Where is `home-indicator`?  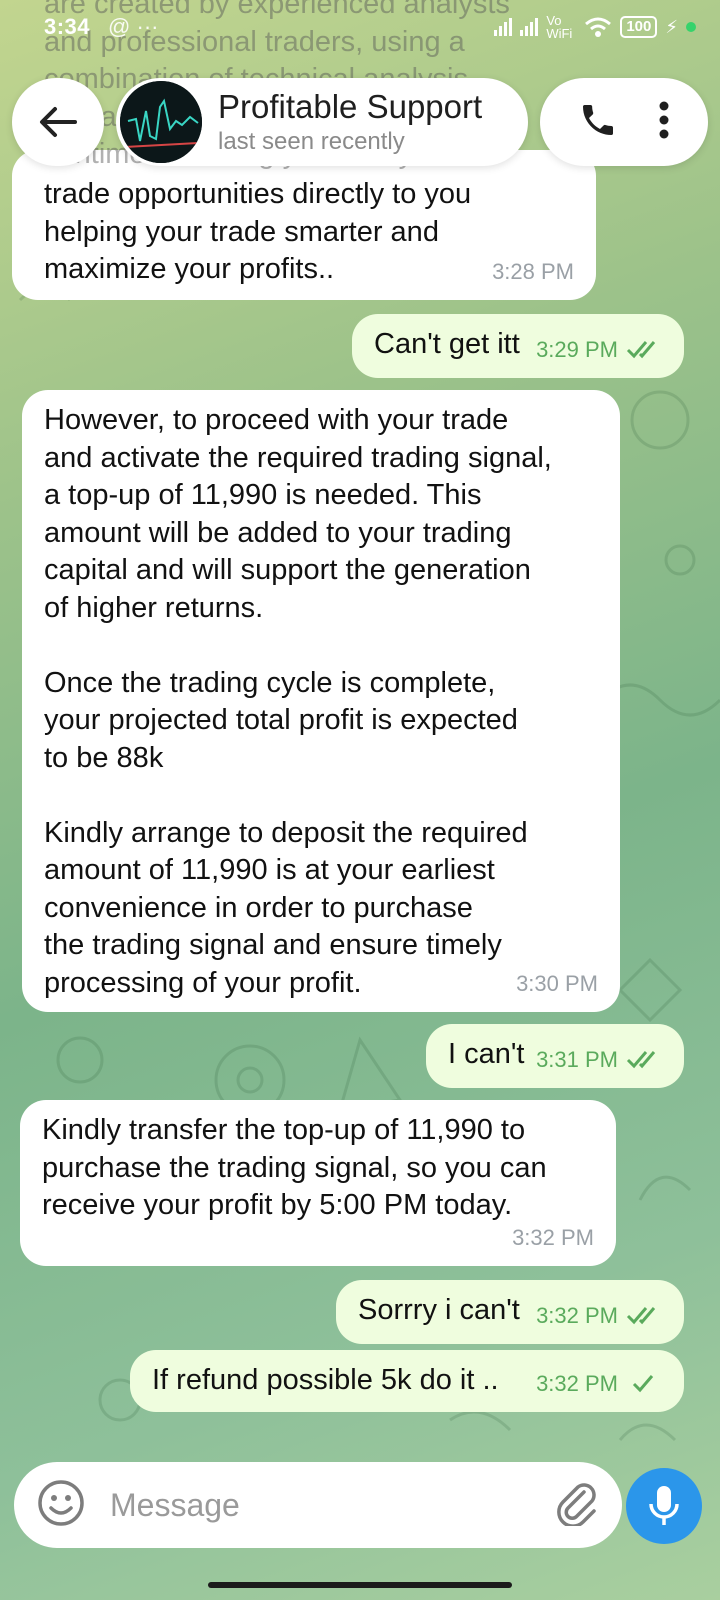
home-indicator is located at coordinates (360, 1585).